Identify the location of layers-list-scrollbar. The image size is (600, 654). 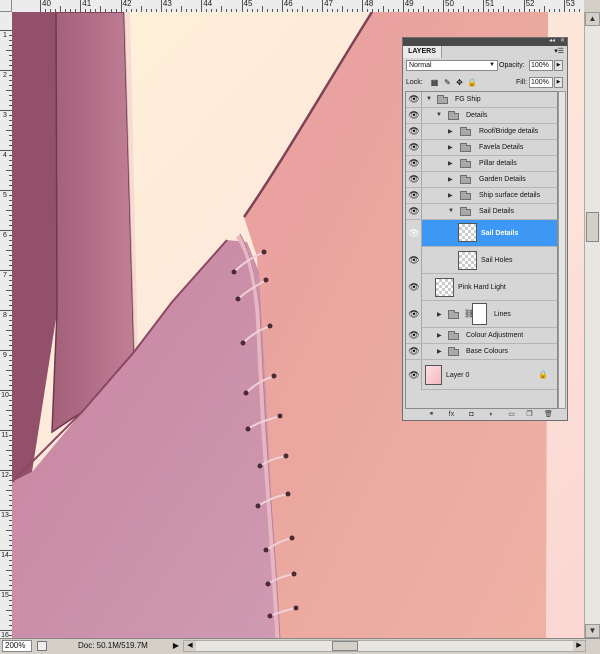
(562, 250).